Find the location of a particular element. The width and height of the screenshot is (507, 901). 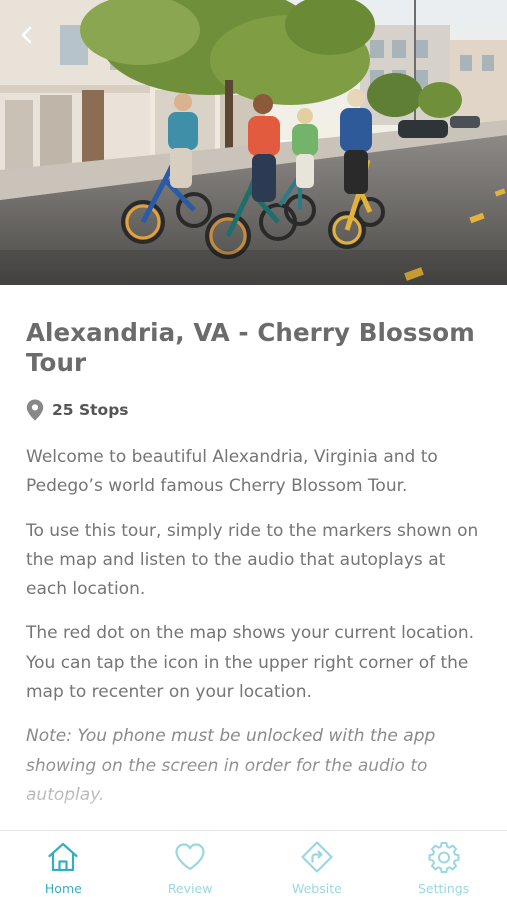

tab-label: Home is located at coordinates (63, 888).